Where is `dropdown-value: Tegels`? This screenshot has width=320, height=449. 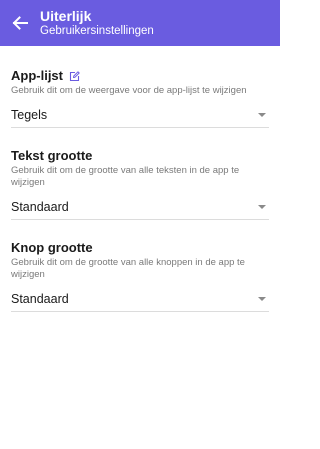 dropdown-value: Tegels is located at coordinates (29, 115).